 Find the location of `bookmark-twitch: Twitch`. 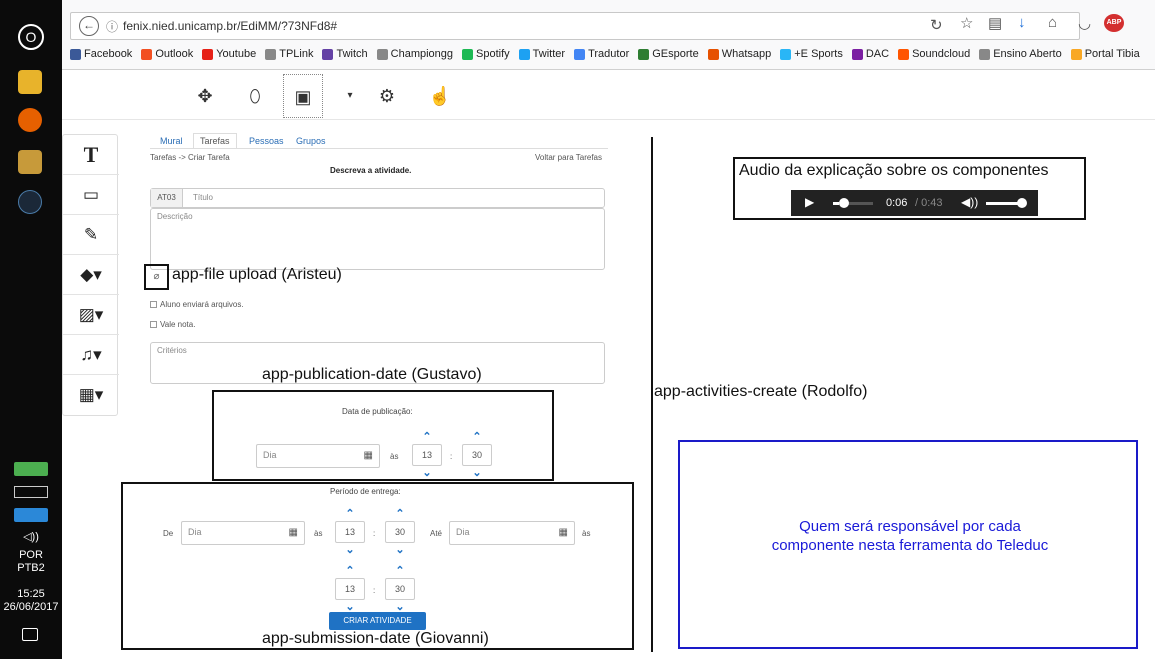

bookmark-twitch: Twitch is located at coordinates (345, 54).